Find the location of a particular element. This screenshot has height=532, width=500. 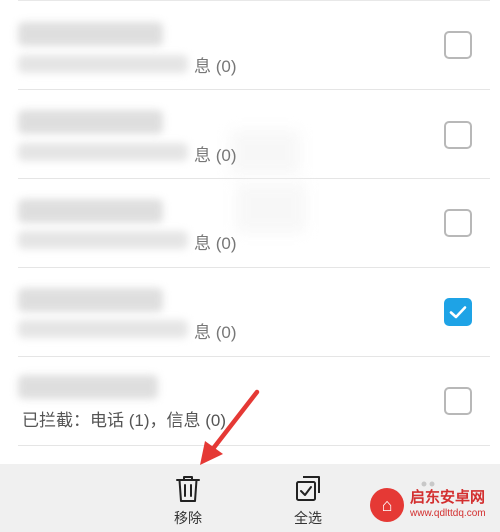

row-checkbox-checked is located at coordinates (458, 312).